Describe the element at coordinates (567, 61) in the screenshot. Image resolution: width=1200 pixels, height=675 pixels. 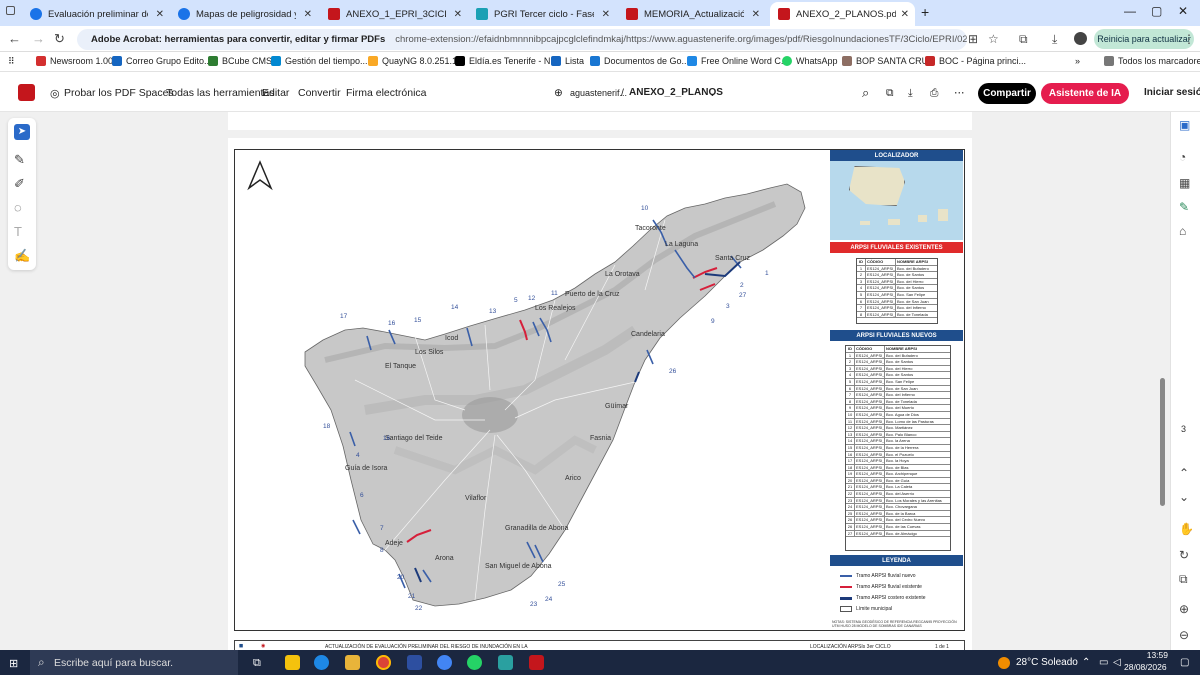
I see `bookmark-lista: Lista` at that location.